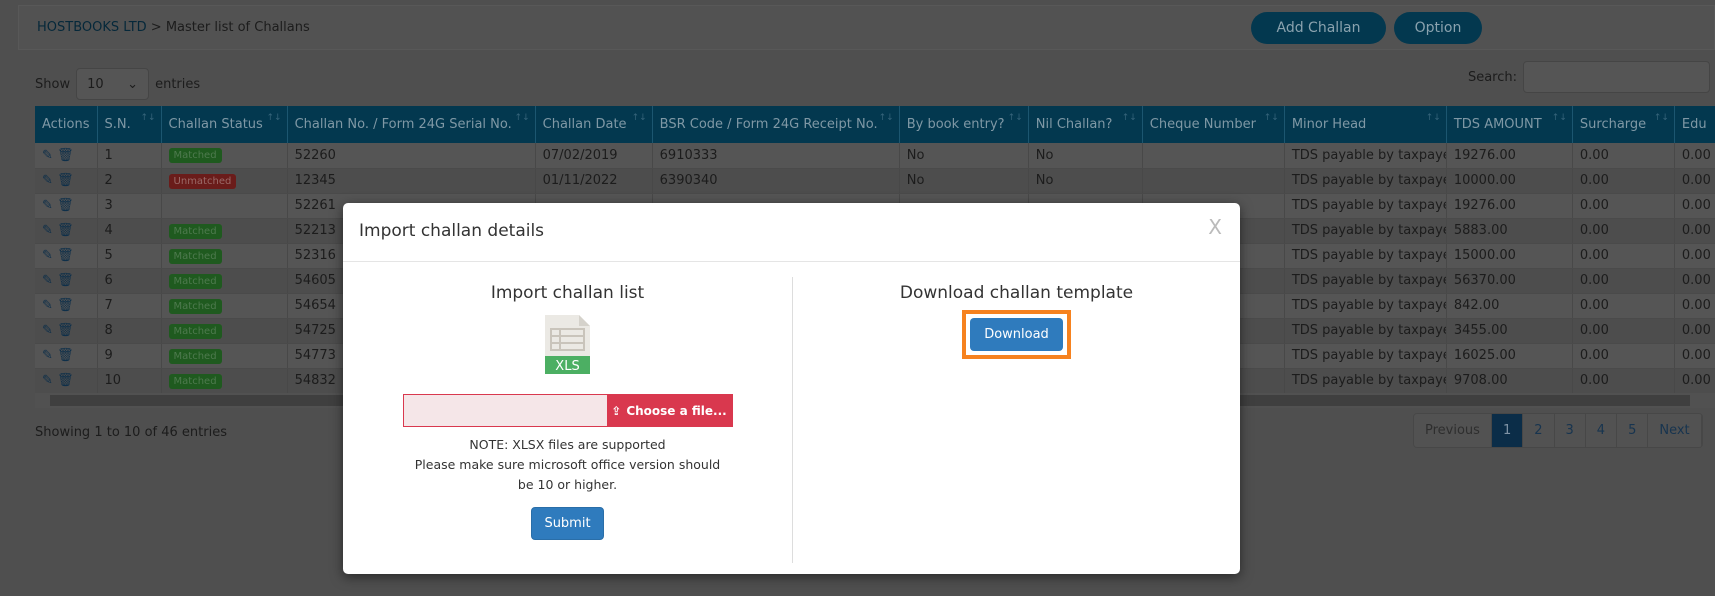  Describe the element at coordinates (1570, 430) in the screenshot. I see `pagination-page-3: 3` at that location.